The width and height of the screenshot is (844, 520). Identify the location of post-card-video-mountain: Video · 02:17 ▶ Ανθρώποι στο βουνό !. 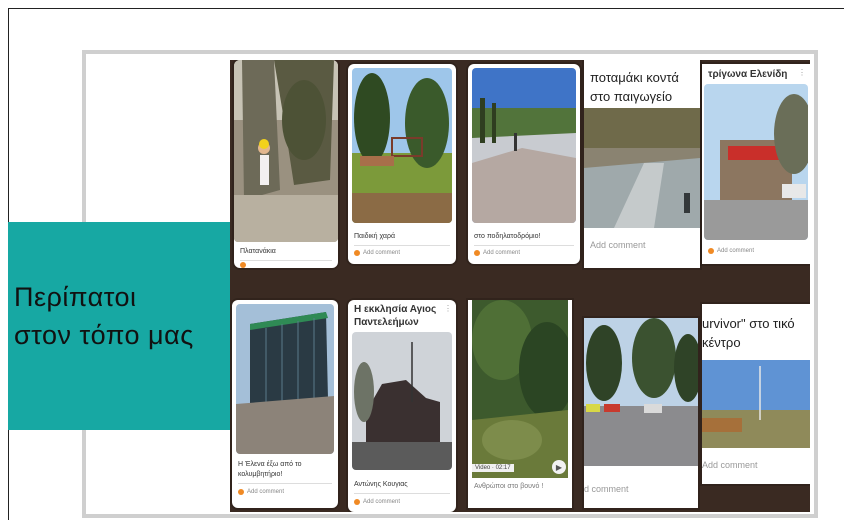
(520, 404).